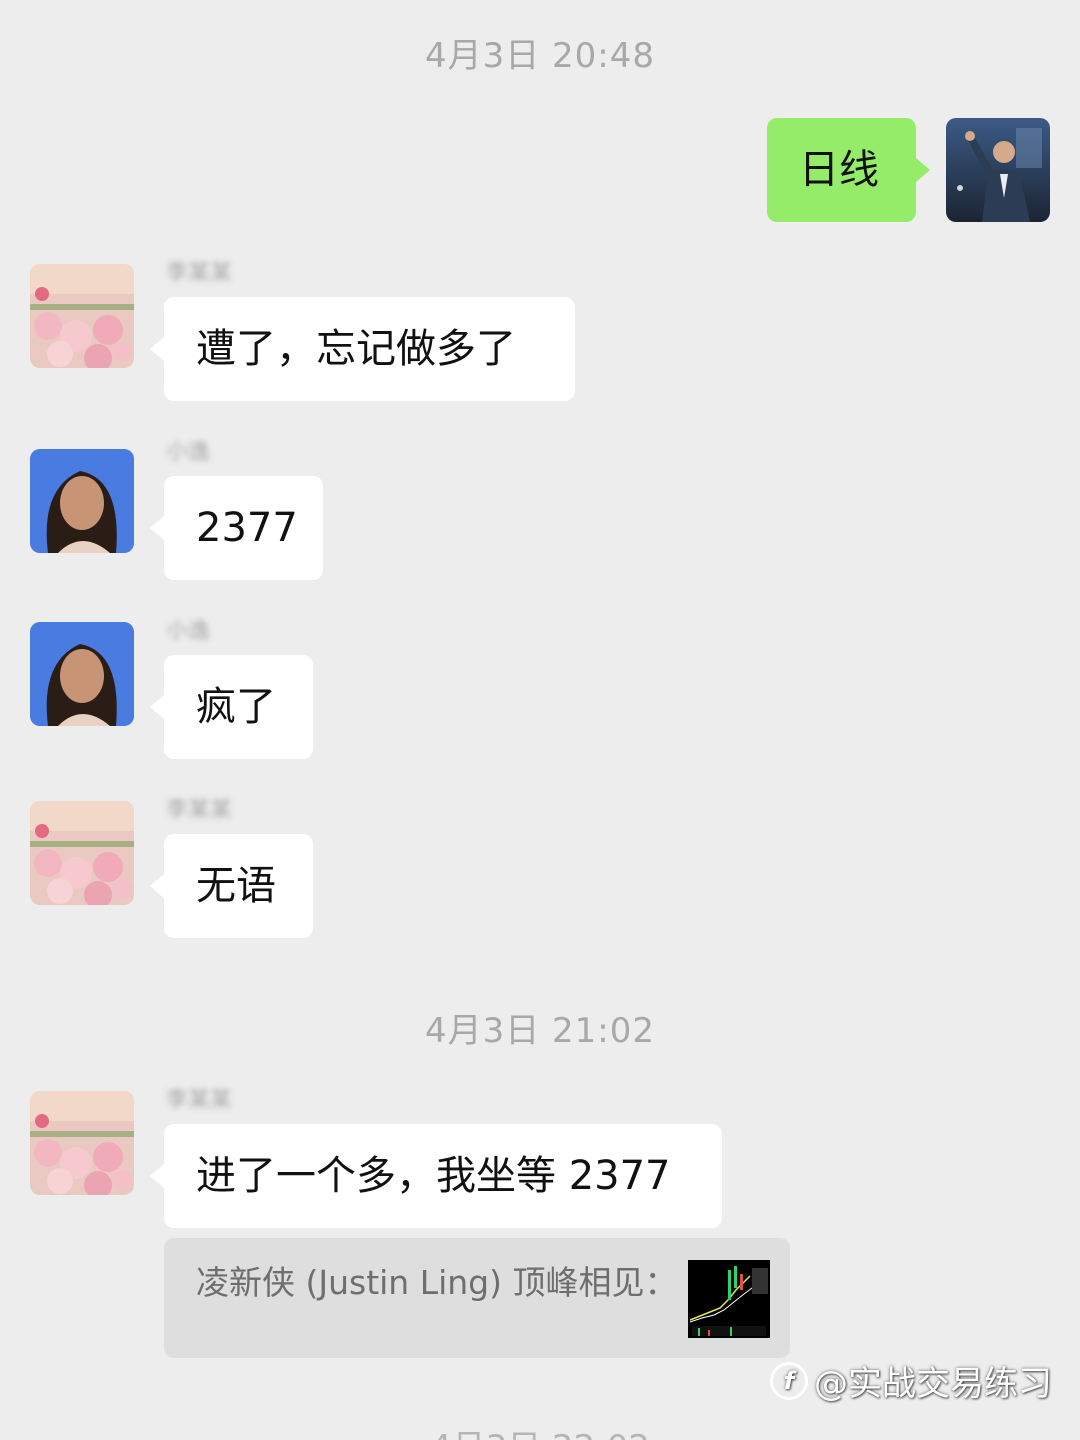 This screenshot has height=1440, width=1080. What do you see at coordinates (933, 1384) in the screenshot?
I see `watermark-text: @实战交易练习` at bounding box center [933, 1384].